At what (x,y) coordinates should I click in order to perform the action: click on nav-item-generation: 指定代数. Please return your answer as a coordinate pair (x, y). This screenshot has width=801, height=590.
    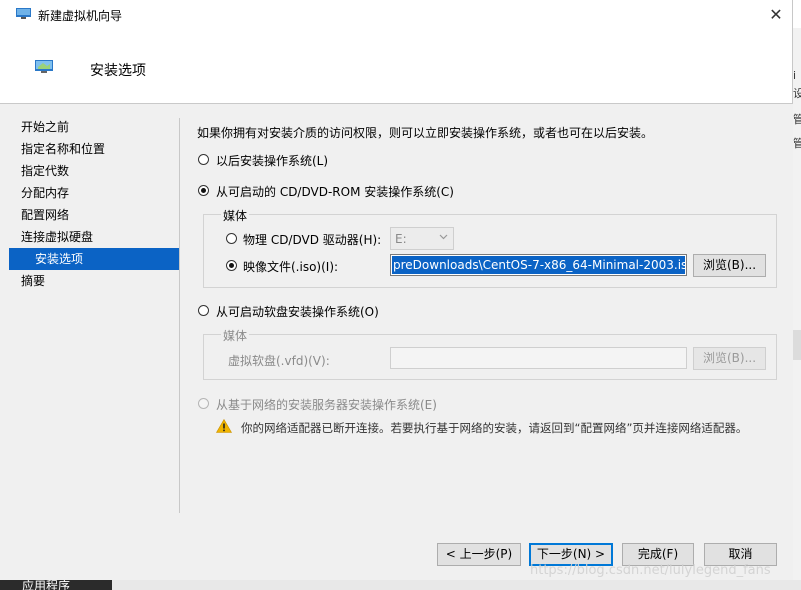
    Looking at the image, I should click on (94, 171).